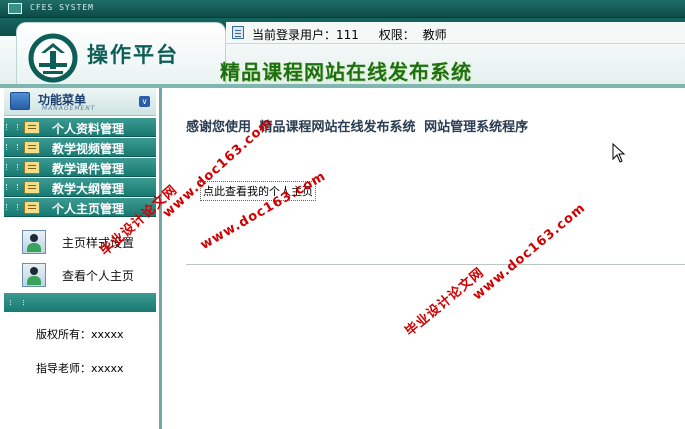  What do you see at coordinates (88, 209) in the screenshot?
I see `sidebar-item-label: 个人主页管理` at bounding box center [88, 209].